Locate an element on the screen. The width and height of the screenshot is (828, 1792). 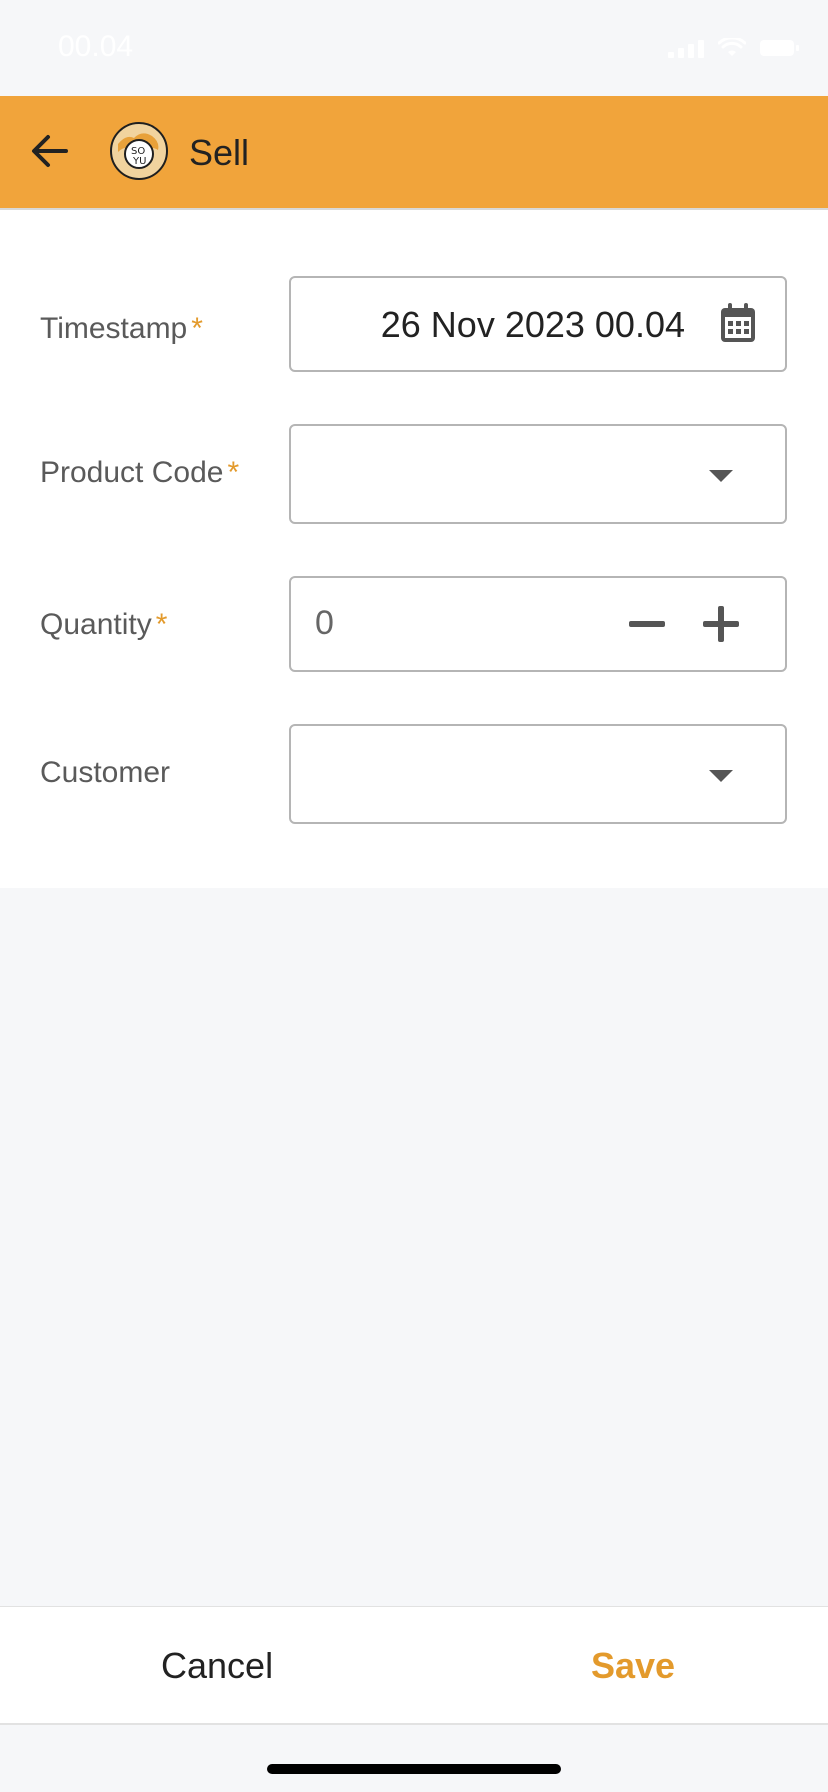
calendar-icon is located at coordinates (738, 323).